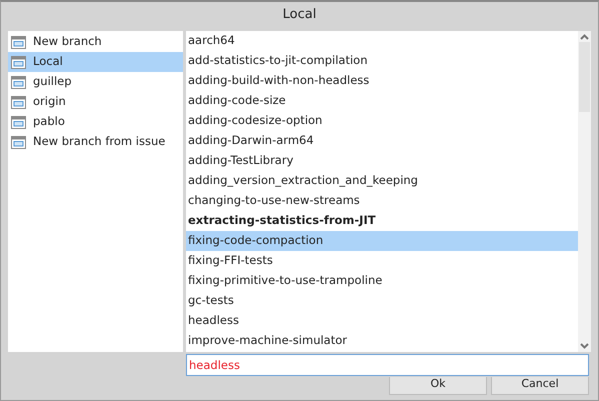 This screenshot has height=401, width=599. I want to click on branch-item: adding-build-with-non-headless, so click(382, 81).